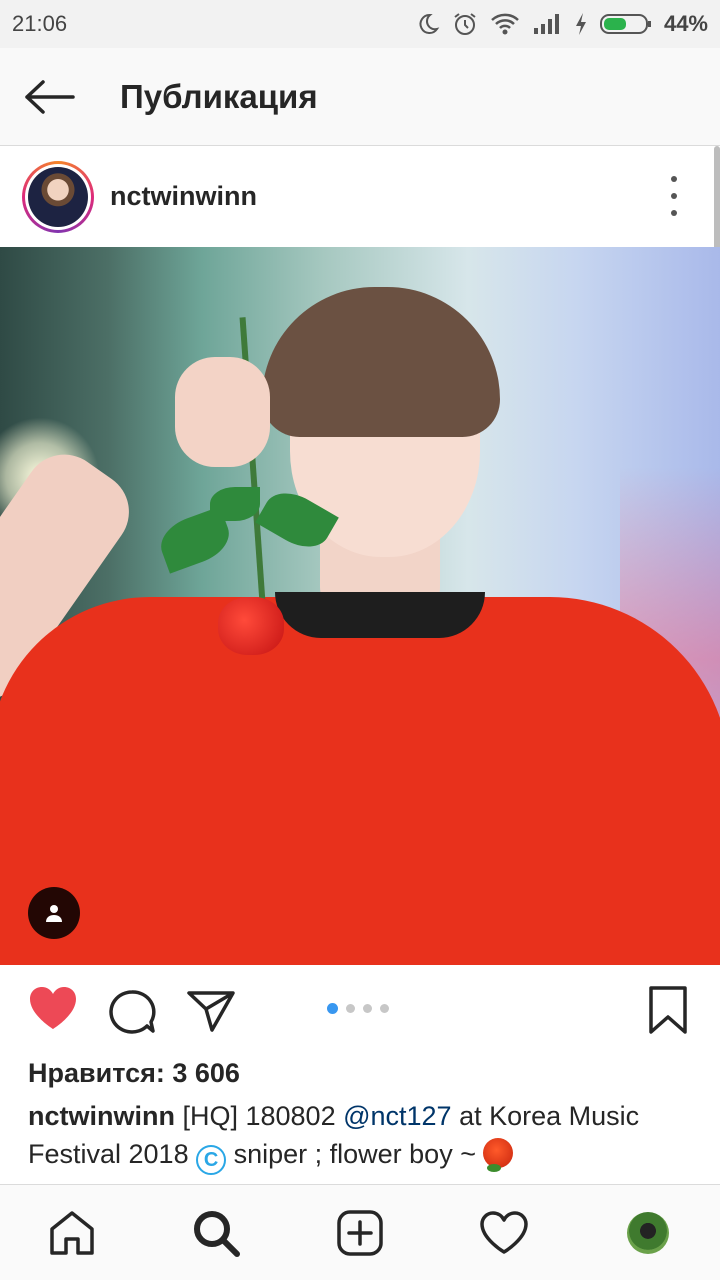 The width and height of the screenshot is (720, 1280). Describe the element at coordinates (219, 96) in the screenshot. I see `page-title: Публикация` at that location.